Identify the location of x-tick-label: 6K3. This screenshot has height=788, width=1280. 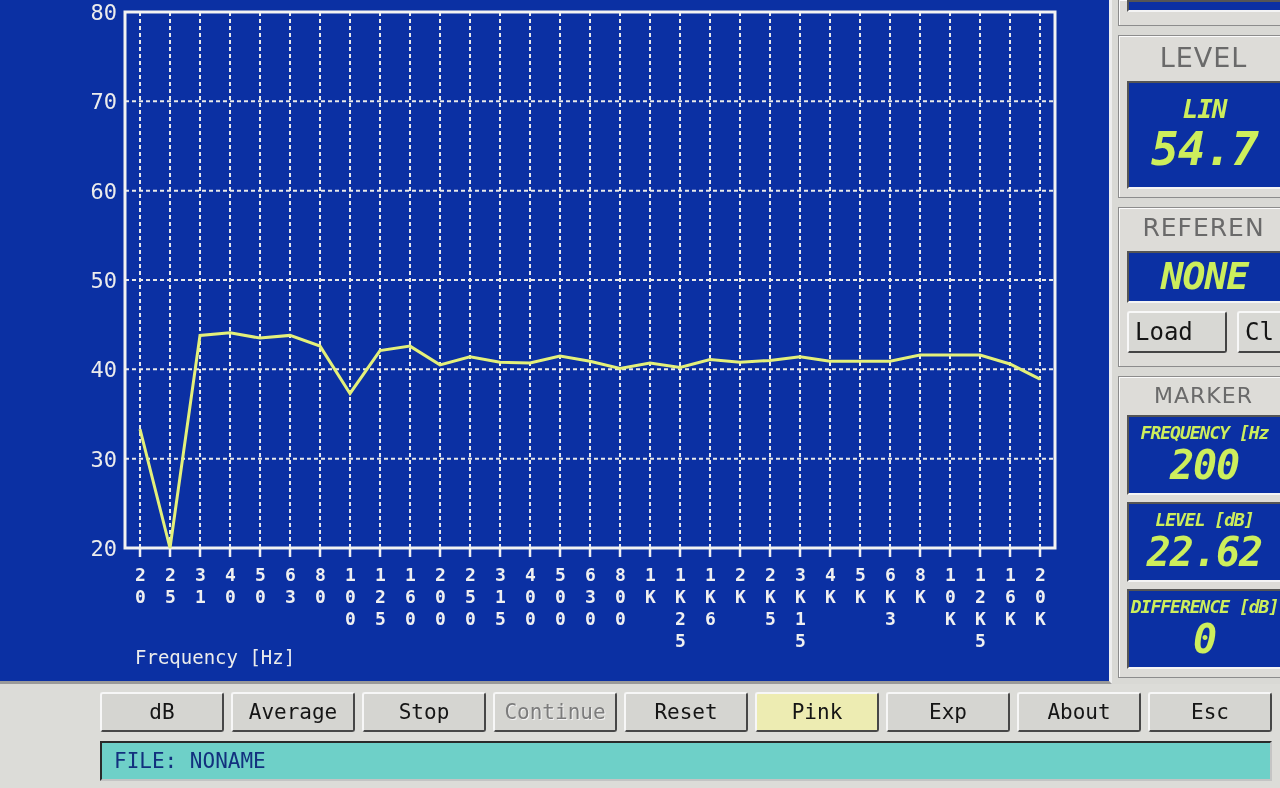
(890, 597).